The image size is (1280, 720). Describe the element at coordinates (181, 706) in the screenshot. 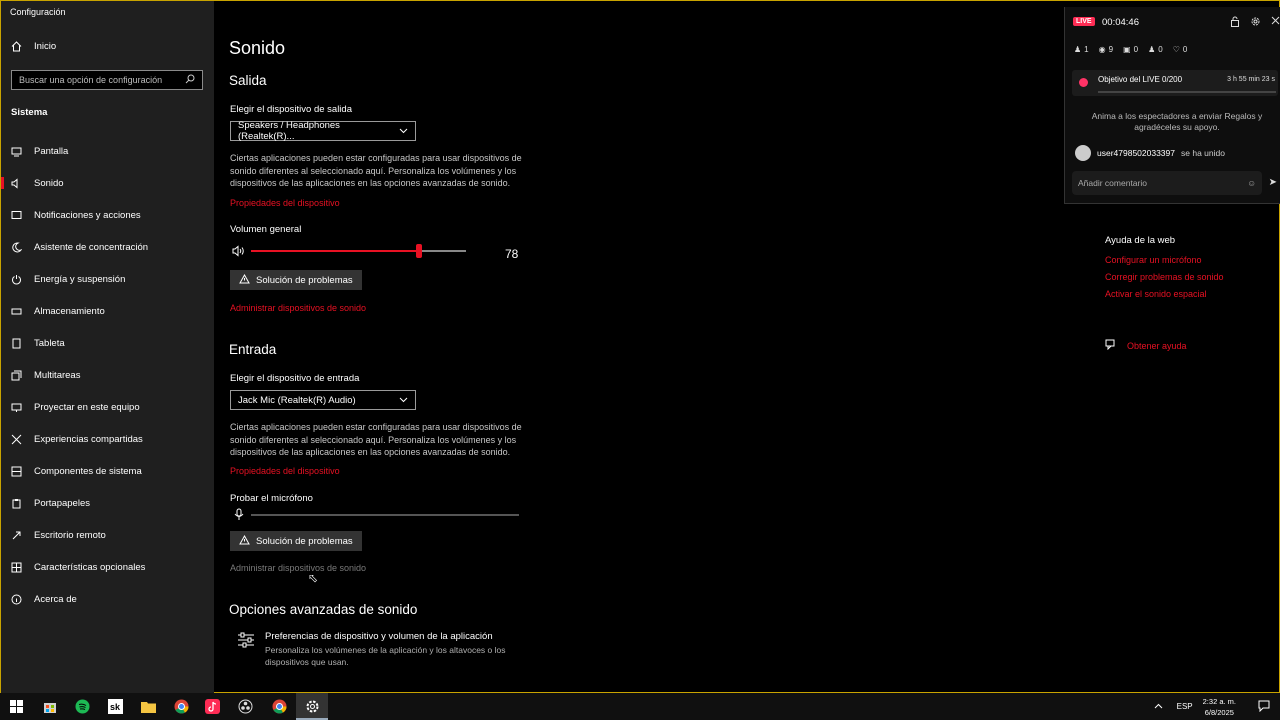

I see `chrome-icon` at that location.